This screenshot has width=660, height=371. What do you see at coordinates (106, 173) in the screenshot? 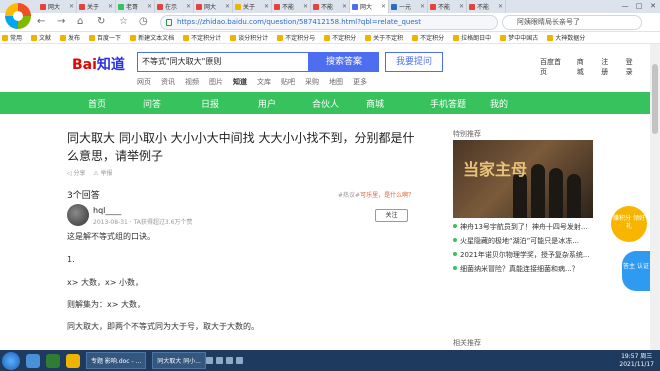
I see `report-link: 举报` at bounding box center [106, 173].